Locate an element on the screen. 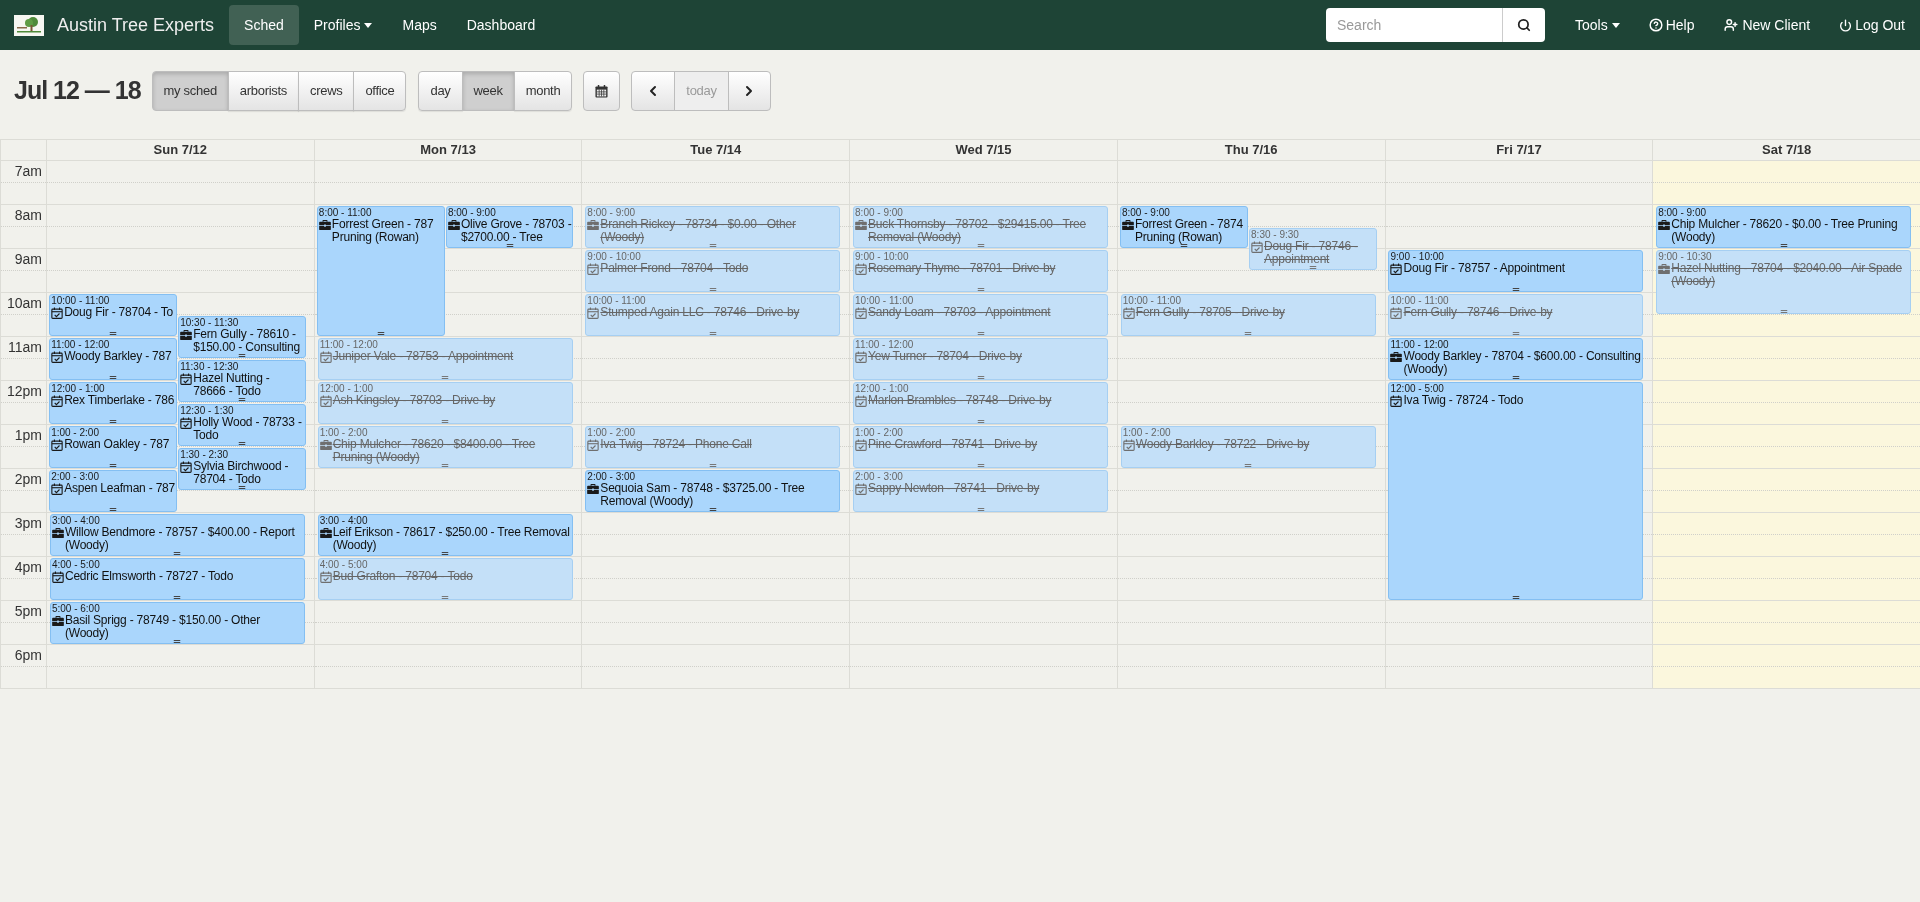 The width and height of the screenshot is (1920, 902). event-card: 8:00 - 9:00 Forrest Green - 7874 Pruning (Rowan) is located at coordinates (1183, 227).